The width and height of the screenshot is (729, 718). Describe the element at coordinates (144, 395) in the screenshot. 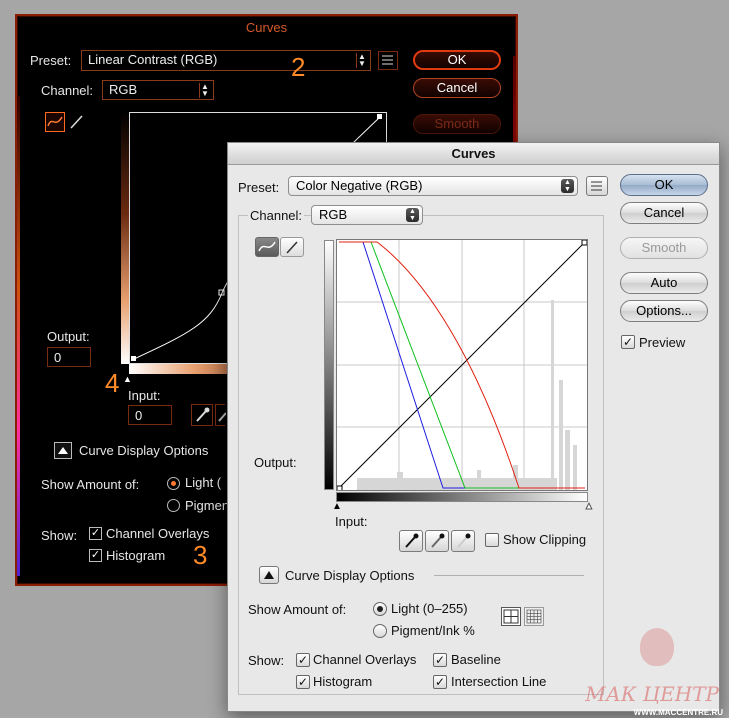

I see `dark-input-label: Input:` at that location.